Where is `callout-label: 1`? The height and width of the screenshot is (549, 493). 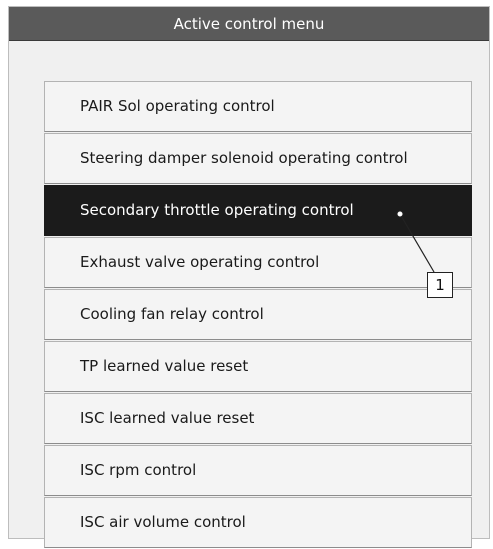 callout-label: 1 is located at coordinates (440, 285).